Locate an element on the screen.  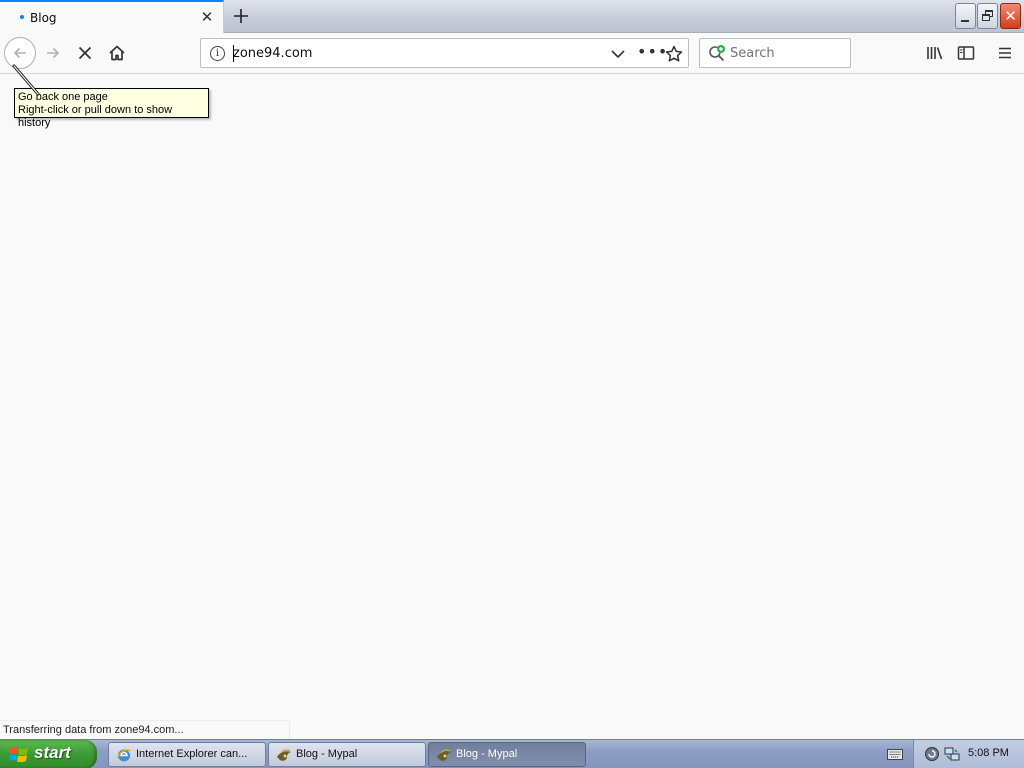
hamburger-menu-icon is located at coordinates (1005, 53).